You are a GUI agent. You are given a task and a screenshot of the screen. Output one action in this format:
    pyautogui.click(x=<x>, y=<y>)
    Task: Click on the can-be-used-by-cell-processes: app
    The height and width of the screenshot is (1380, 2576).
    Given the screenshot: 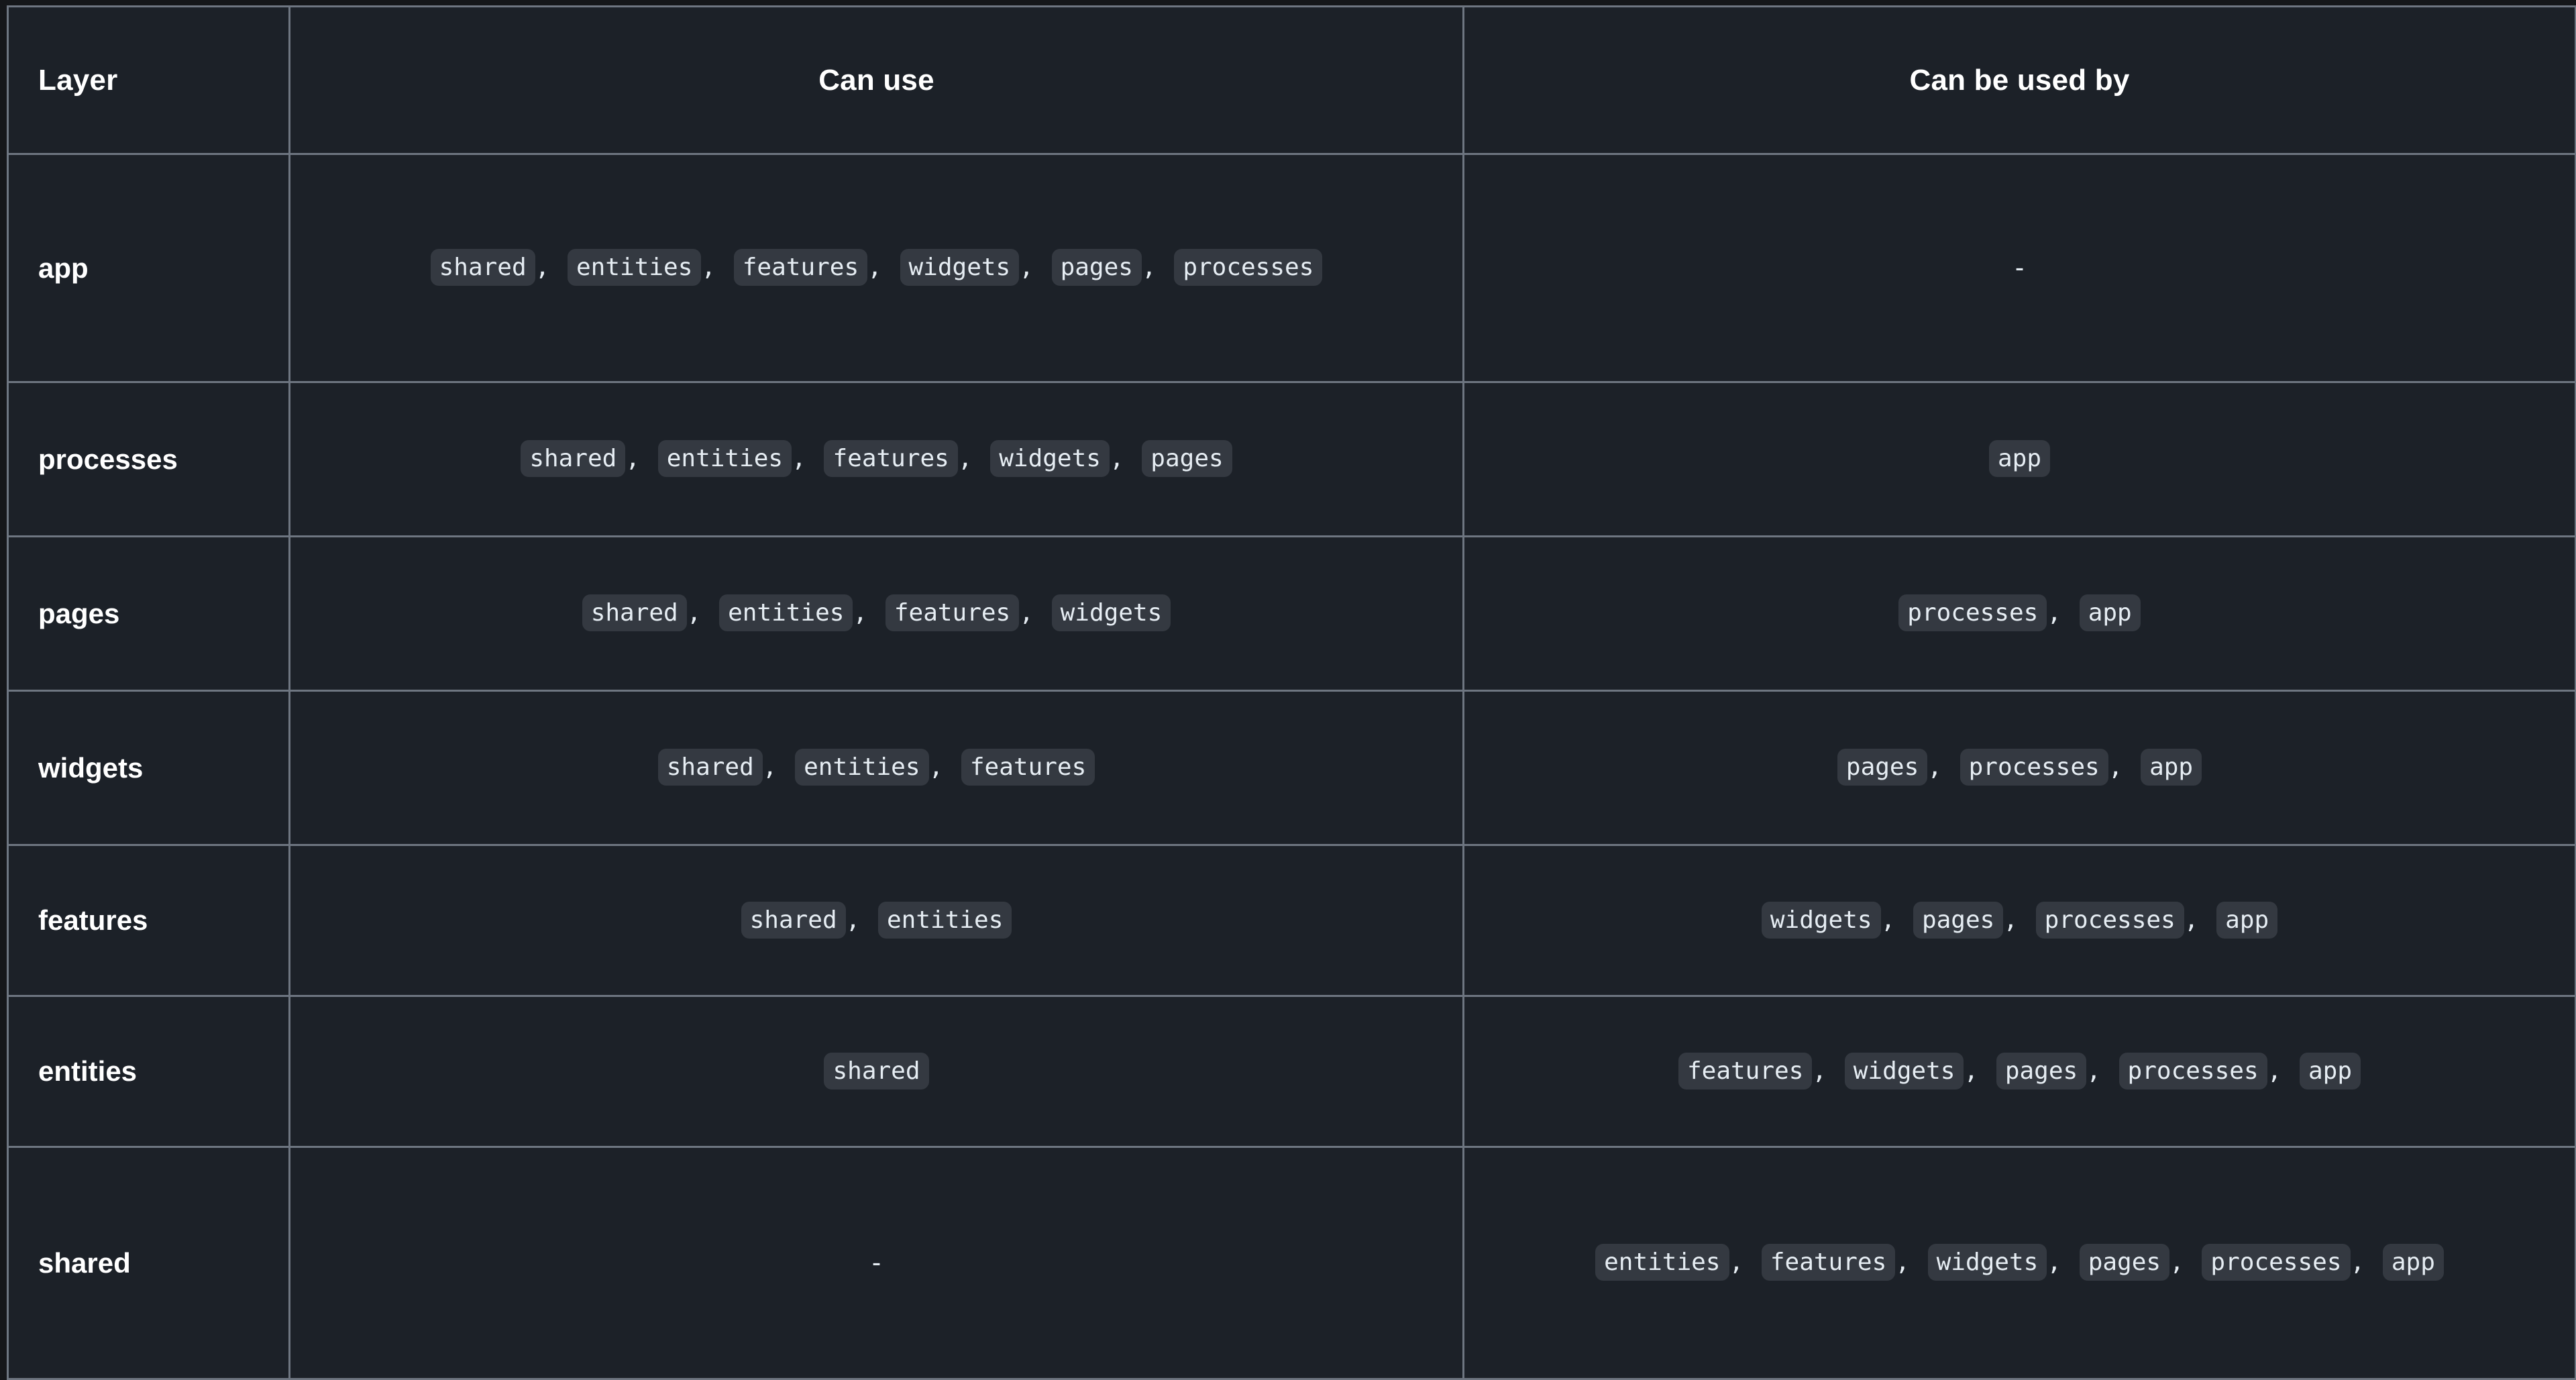 What is the action you would take?
    pyautogui.click(x=2019, y=459)
    